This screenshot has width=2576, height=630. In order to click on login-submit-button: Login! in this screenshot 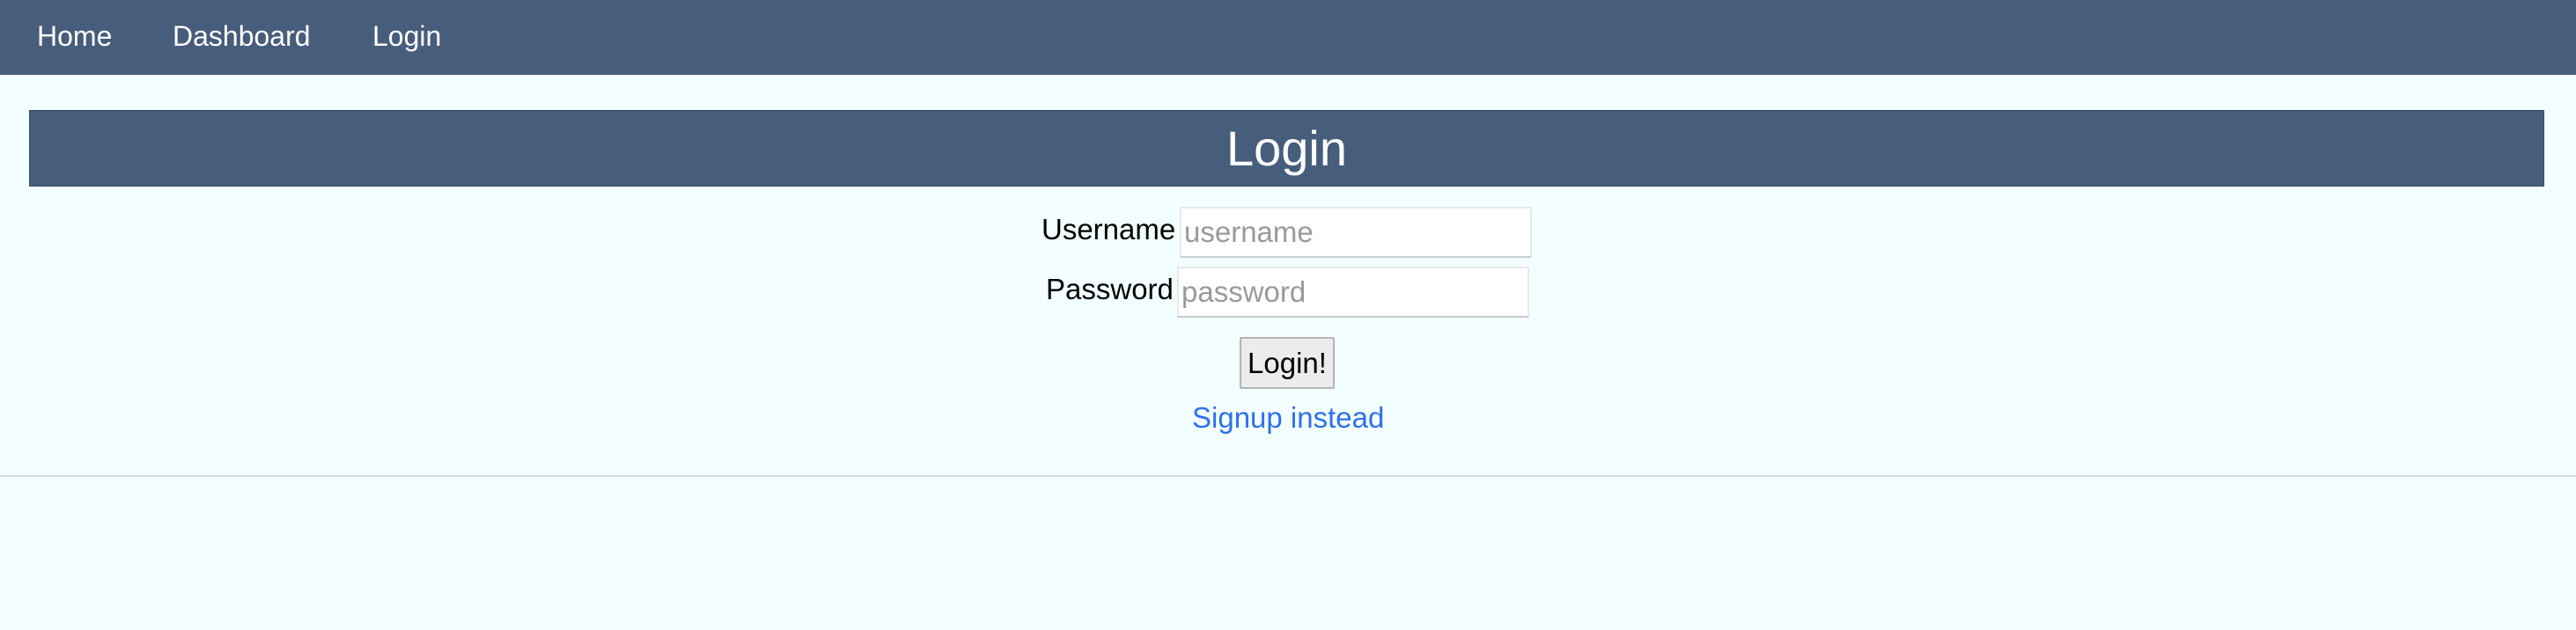, I will do `click(1287, 363)`.